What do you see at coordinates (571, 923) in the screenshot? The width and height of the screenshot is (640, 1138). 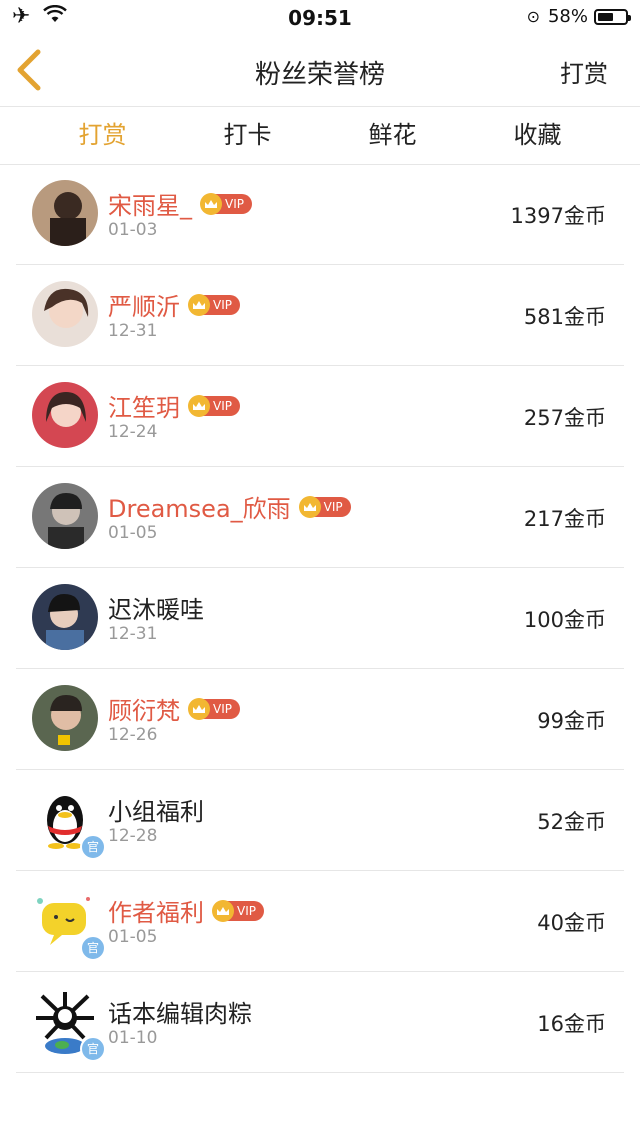 I see `coin-amount: 40金币` at bounding box center [571, 923].